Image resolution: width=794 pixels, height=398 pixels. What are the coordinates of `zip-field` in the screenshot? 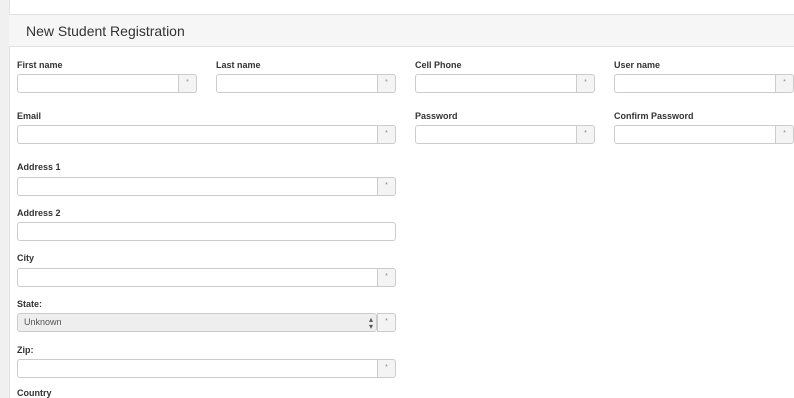 It's located at (197, 368).